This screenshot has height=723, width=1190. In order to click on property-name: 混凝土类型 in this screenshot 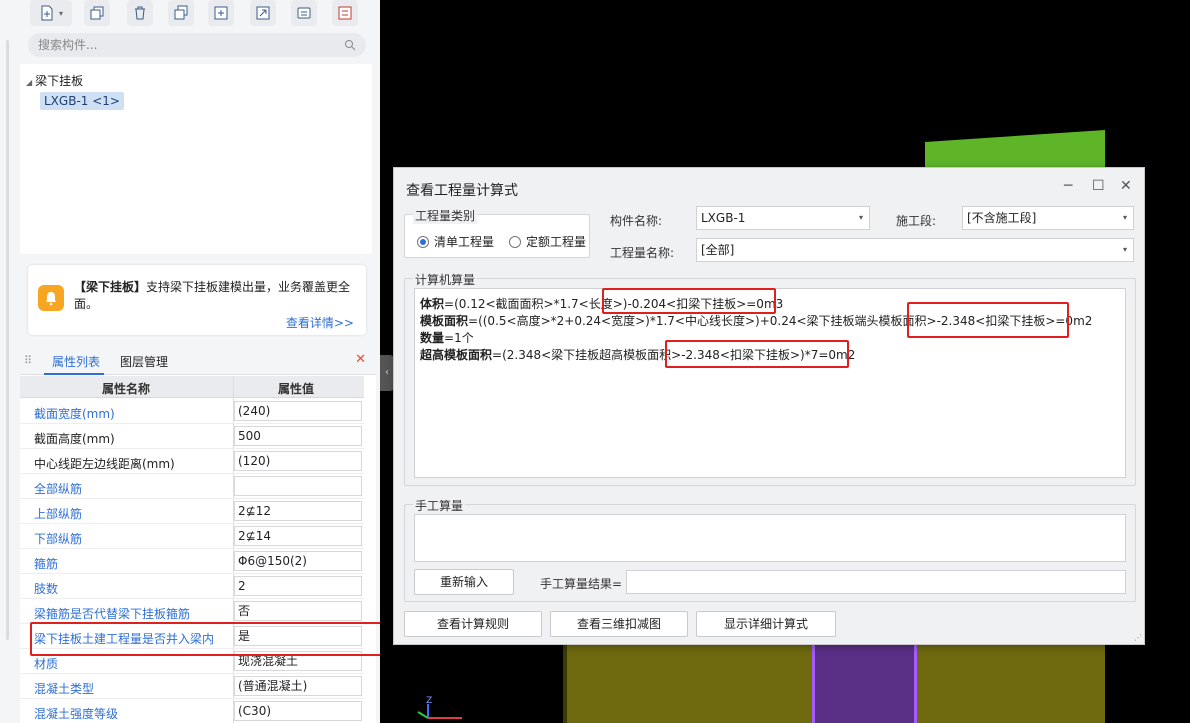, I will do `click(64, 689)`.